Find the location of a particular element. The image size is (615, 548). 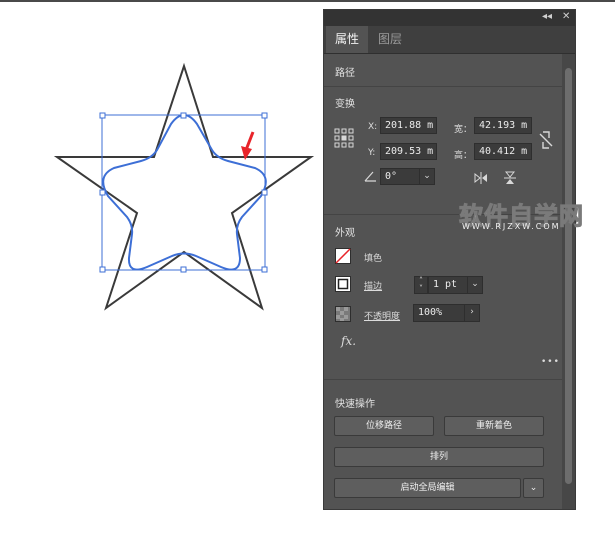

red-arrow-icon is located at coordinates (248, 145).